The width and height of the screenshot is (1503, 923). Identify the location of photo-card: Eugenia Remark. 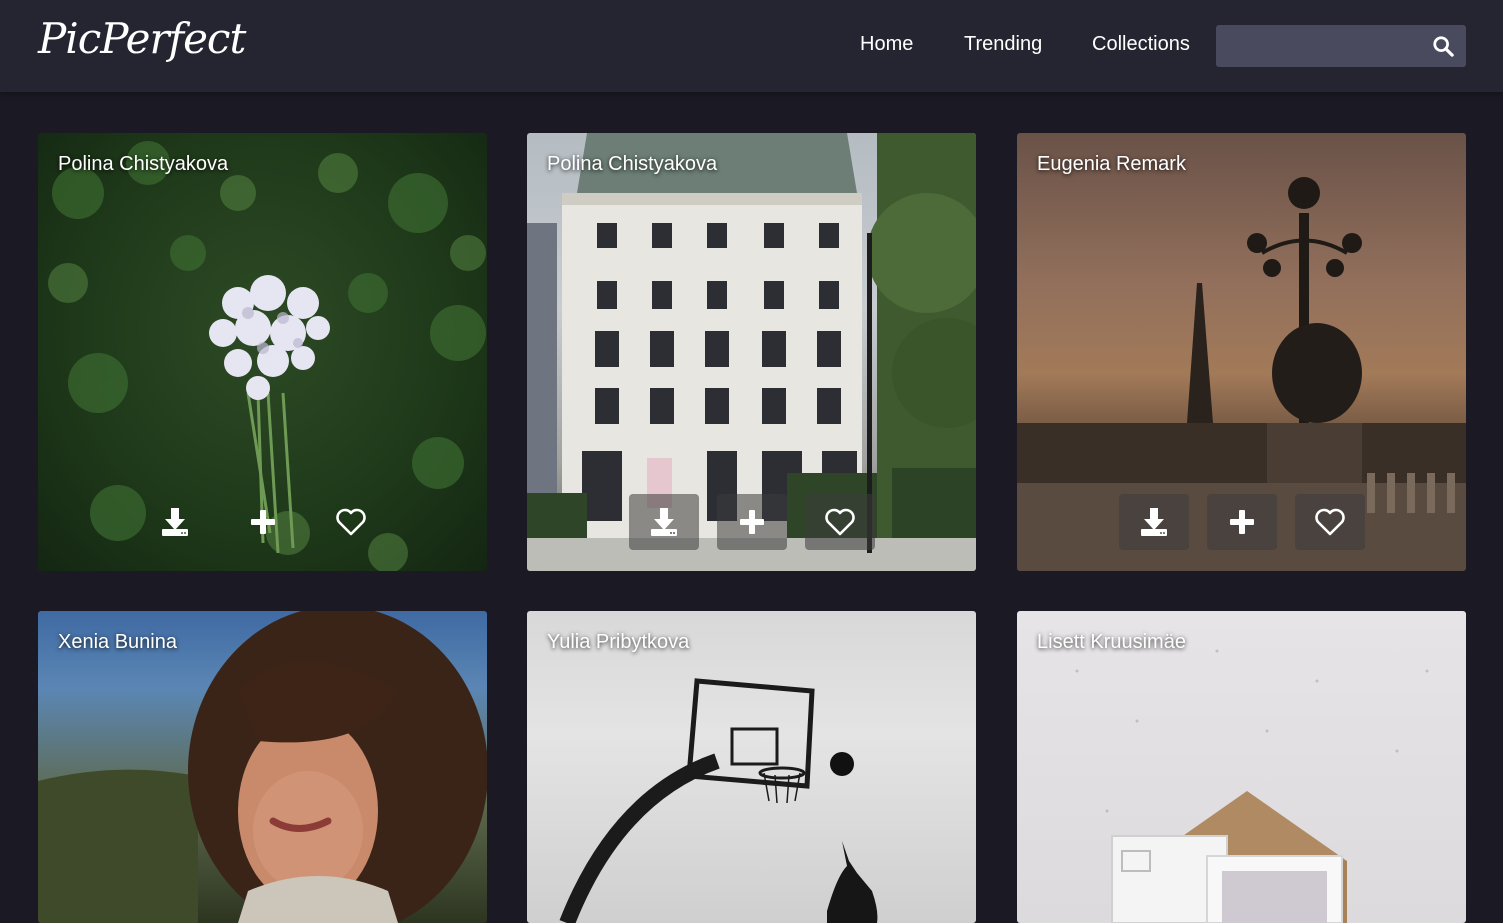
(1241, 352).